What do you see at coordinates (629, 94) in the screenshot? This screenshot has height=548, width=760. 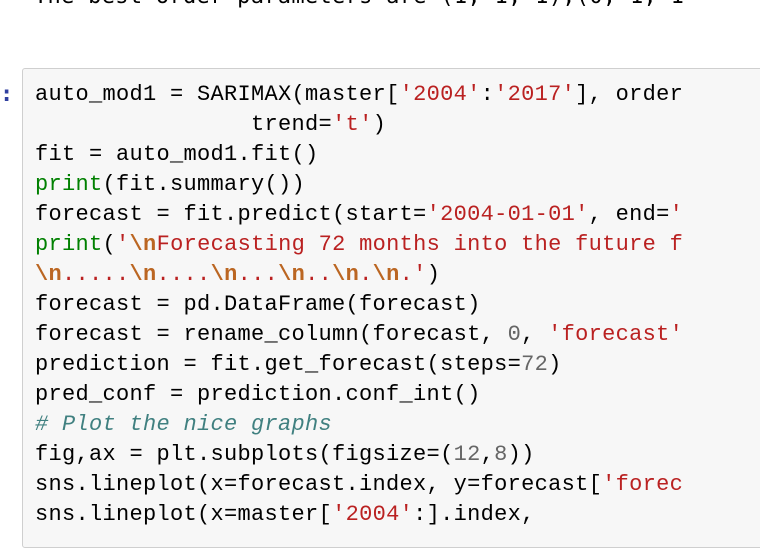 I see `code-token: ], order` at bounding box center [629, 94].